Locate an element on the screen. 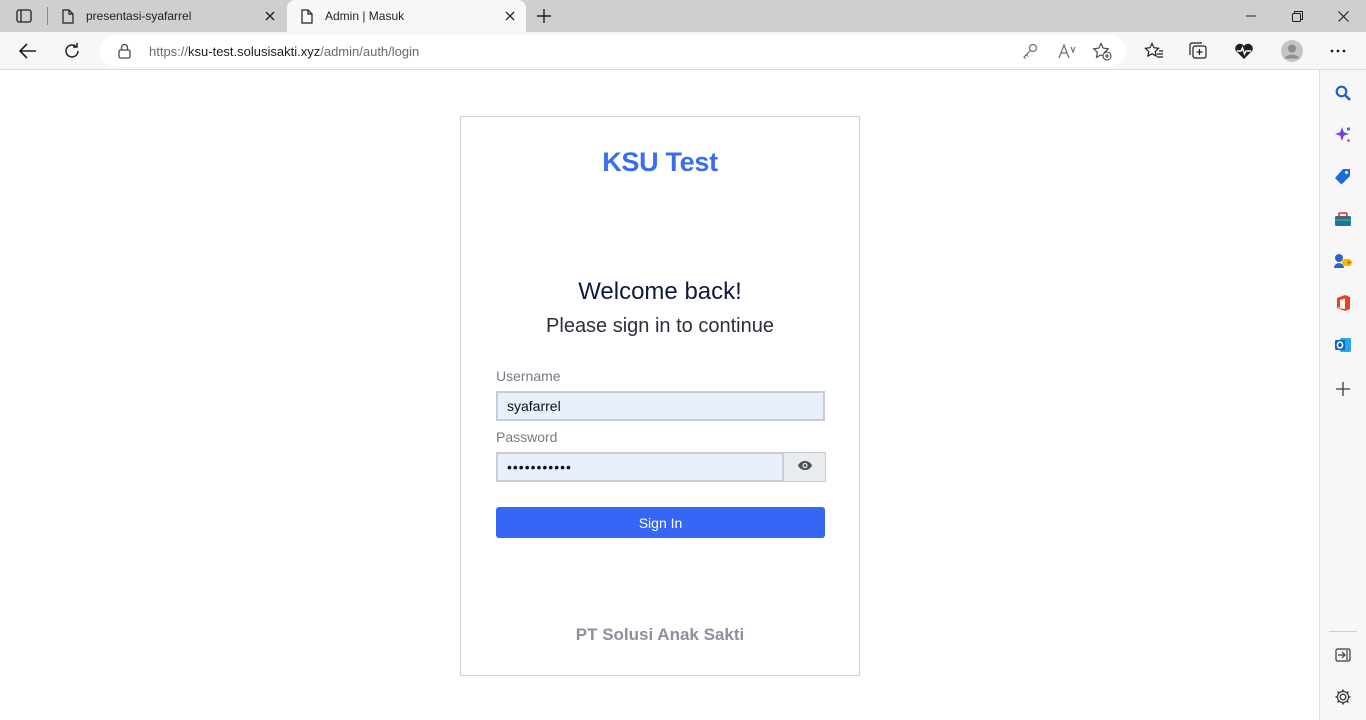  games-icon is located at coordinates (1343, 261).